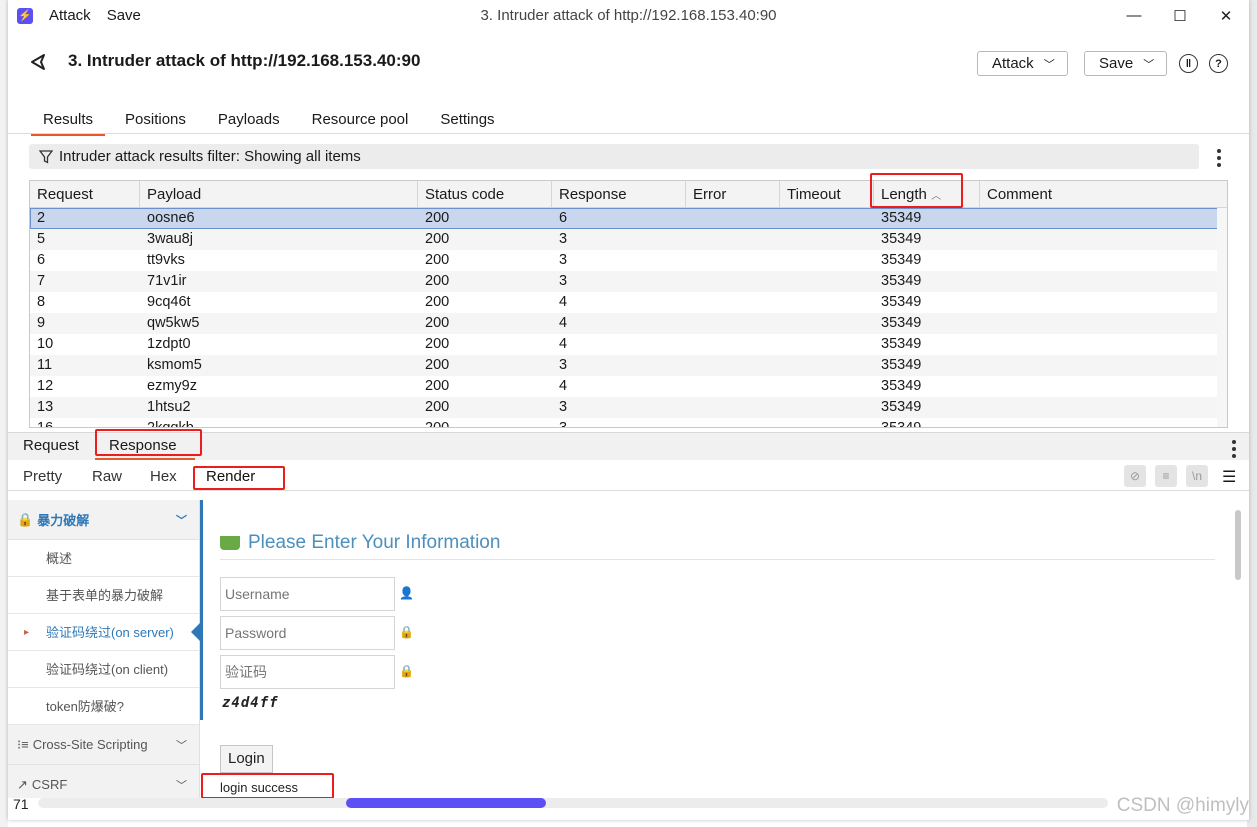 This screenshot has height=827, width=1257. Describe the element at coordinates (628, 407) in the screenshot. I see `table-row: 13 1htsu2 200 3 35349` at that location.